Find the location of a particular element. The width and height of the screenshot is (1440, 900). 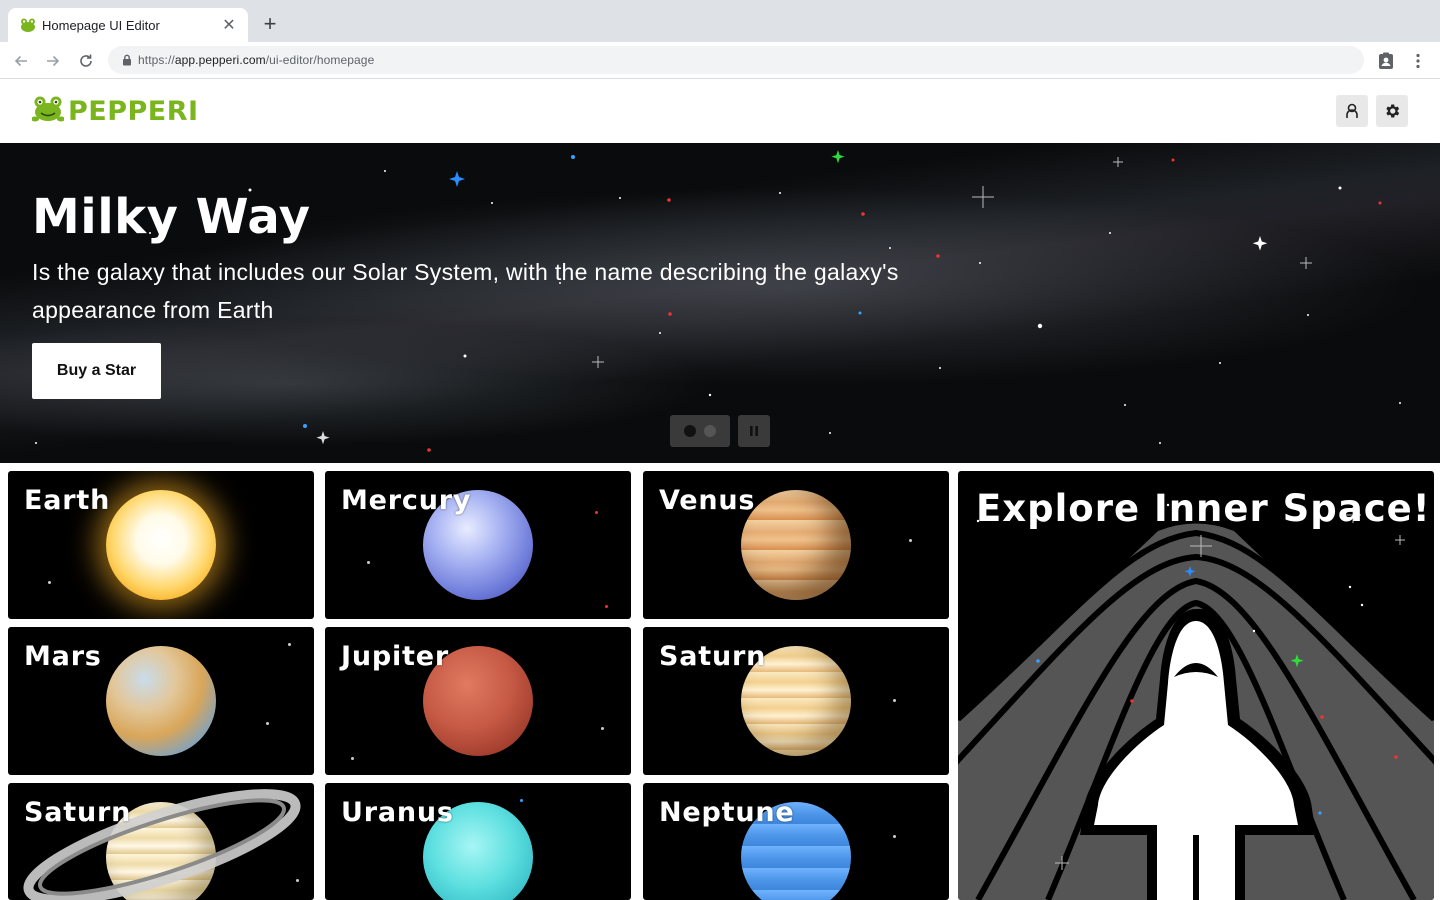

promo-title: Explore Inner Space! is located at coordinates (1203, 508).